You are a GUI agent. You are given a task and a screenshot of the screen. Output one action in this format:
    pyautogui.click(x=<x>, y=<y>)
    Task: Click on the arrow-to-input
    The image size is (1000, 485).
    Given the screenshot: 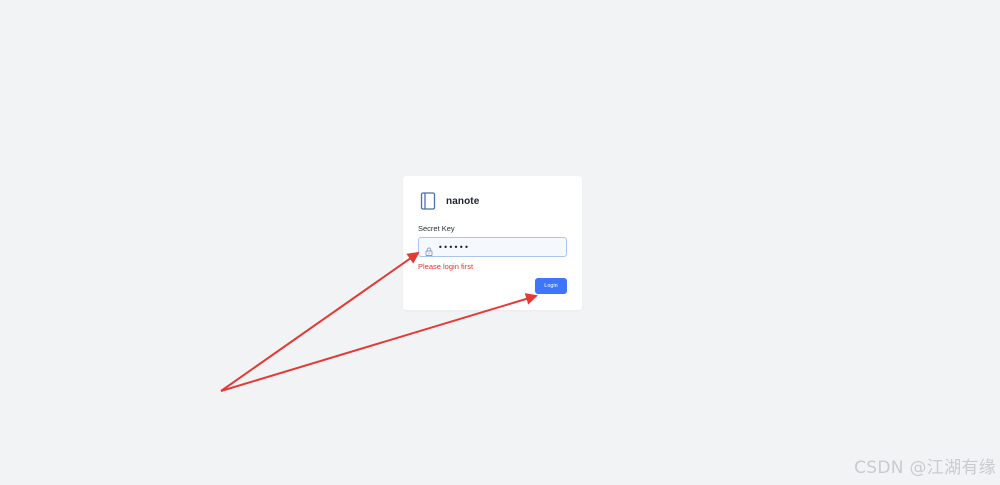 What is the action you would take?
    pyautogui.click(x=320, y=321)
    